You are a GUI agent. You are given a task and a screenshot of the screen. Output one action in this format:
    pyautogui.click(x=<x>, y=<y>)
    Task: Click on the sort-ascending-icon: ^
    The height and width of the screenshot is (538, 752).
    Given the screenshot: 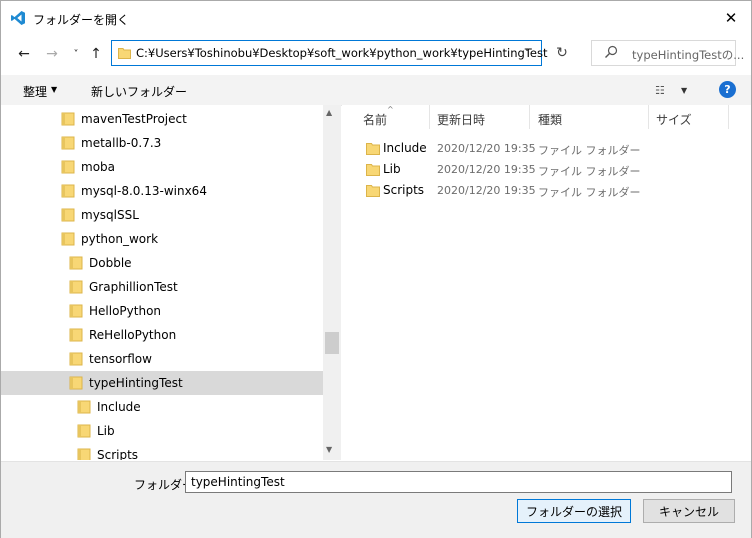 What is the action you would take?
    pyautogui.click(x=390, y=109)
    